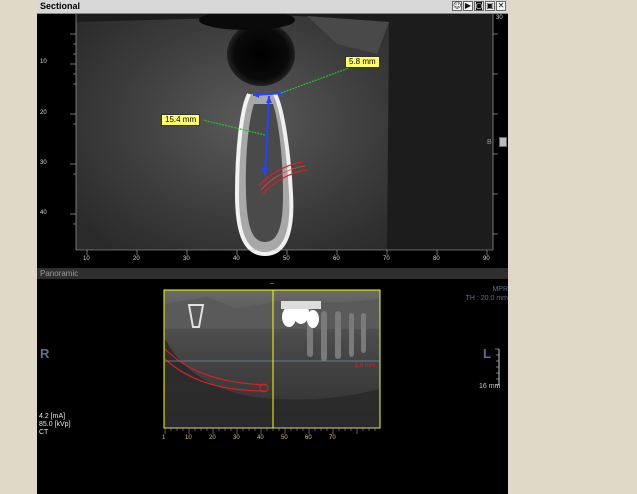 The width and height of the screenshot is (637, 494). What do you see at coordinates (73, 129) in the screenshot?
I see `left-ruler-ticks` at bounding box center [73, 129].